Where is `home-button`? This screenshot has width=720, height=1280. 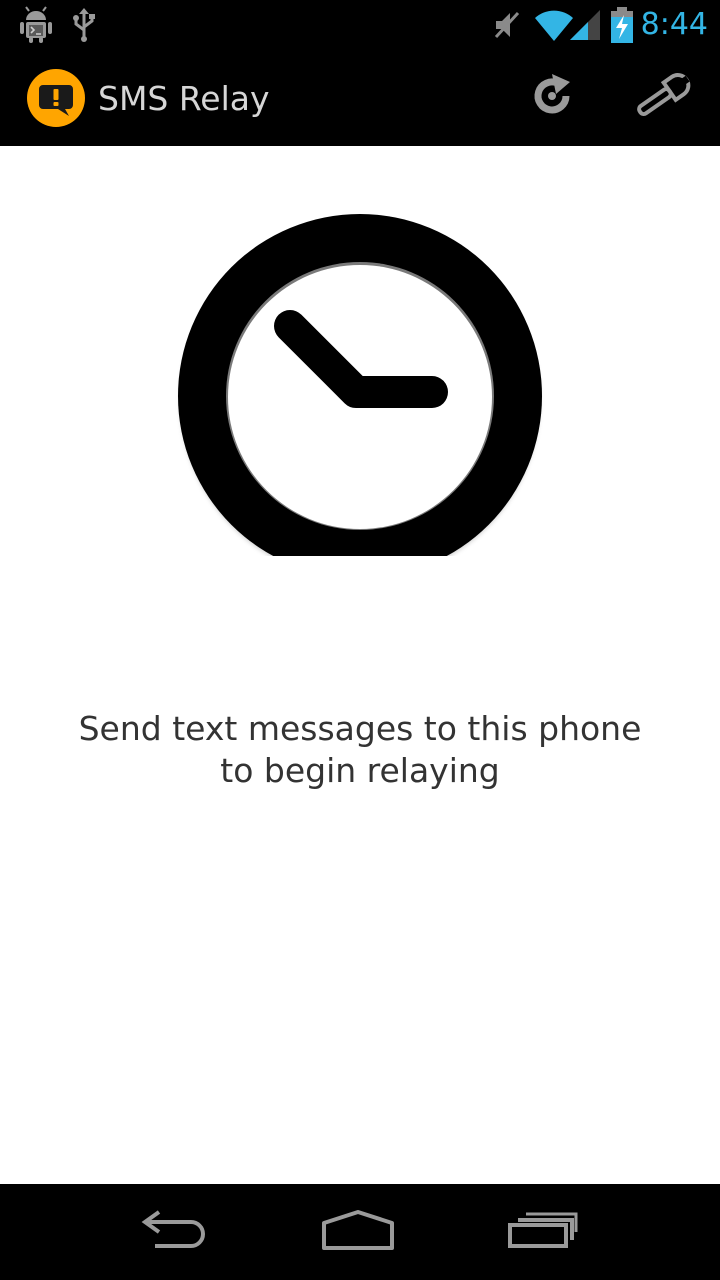
home-button is located at coordinates (358, 1232).